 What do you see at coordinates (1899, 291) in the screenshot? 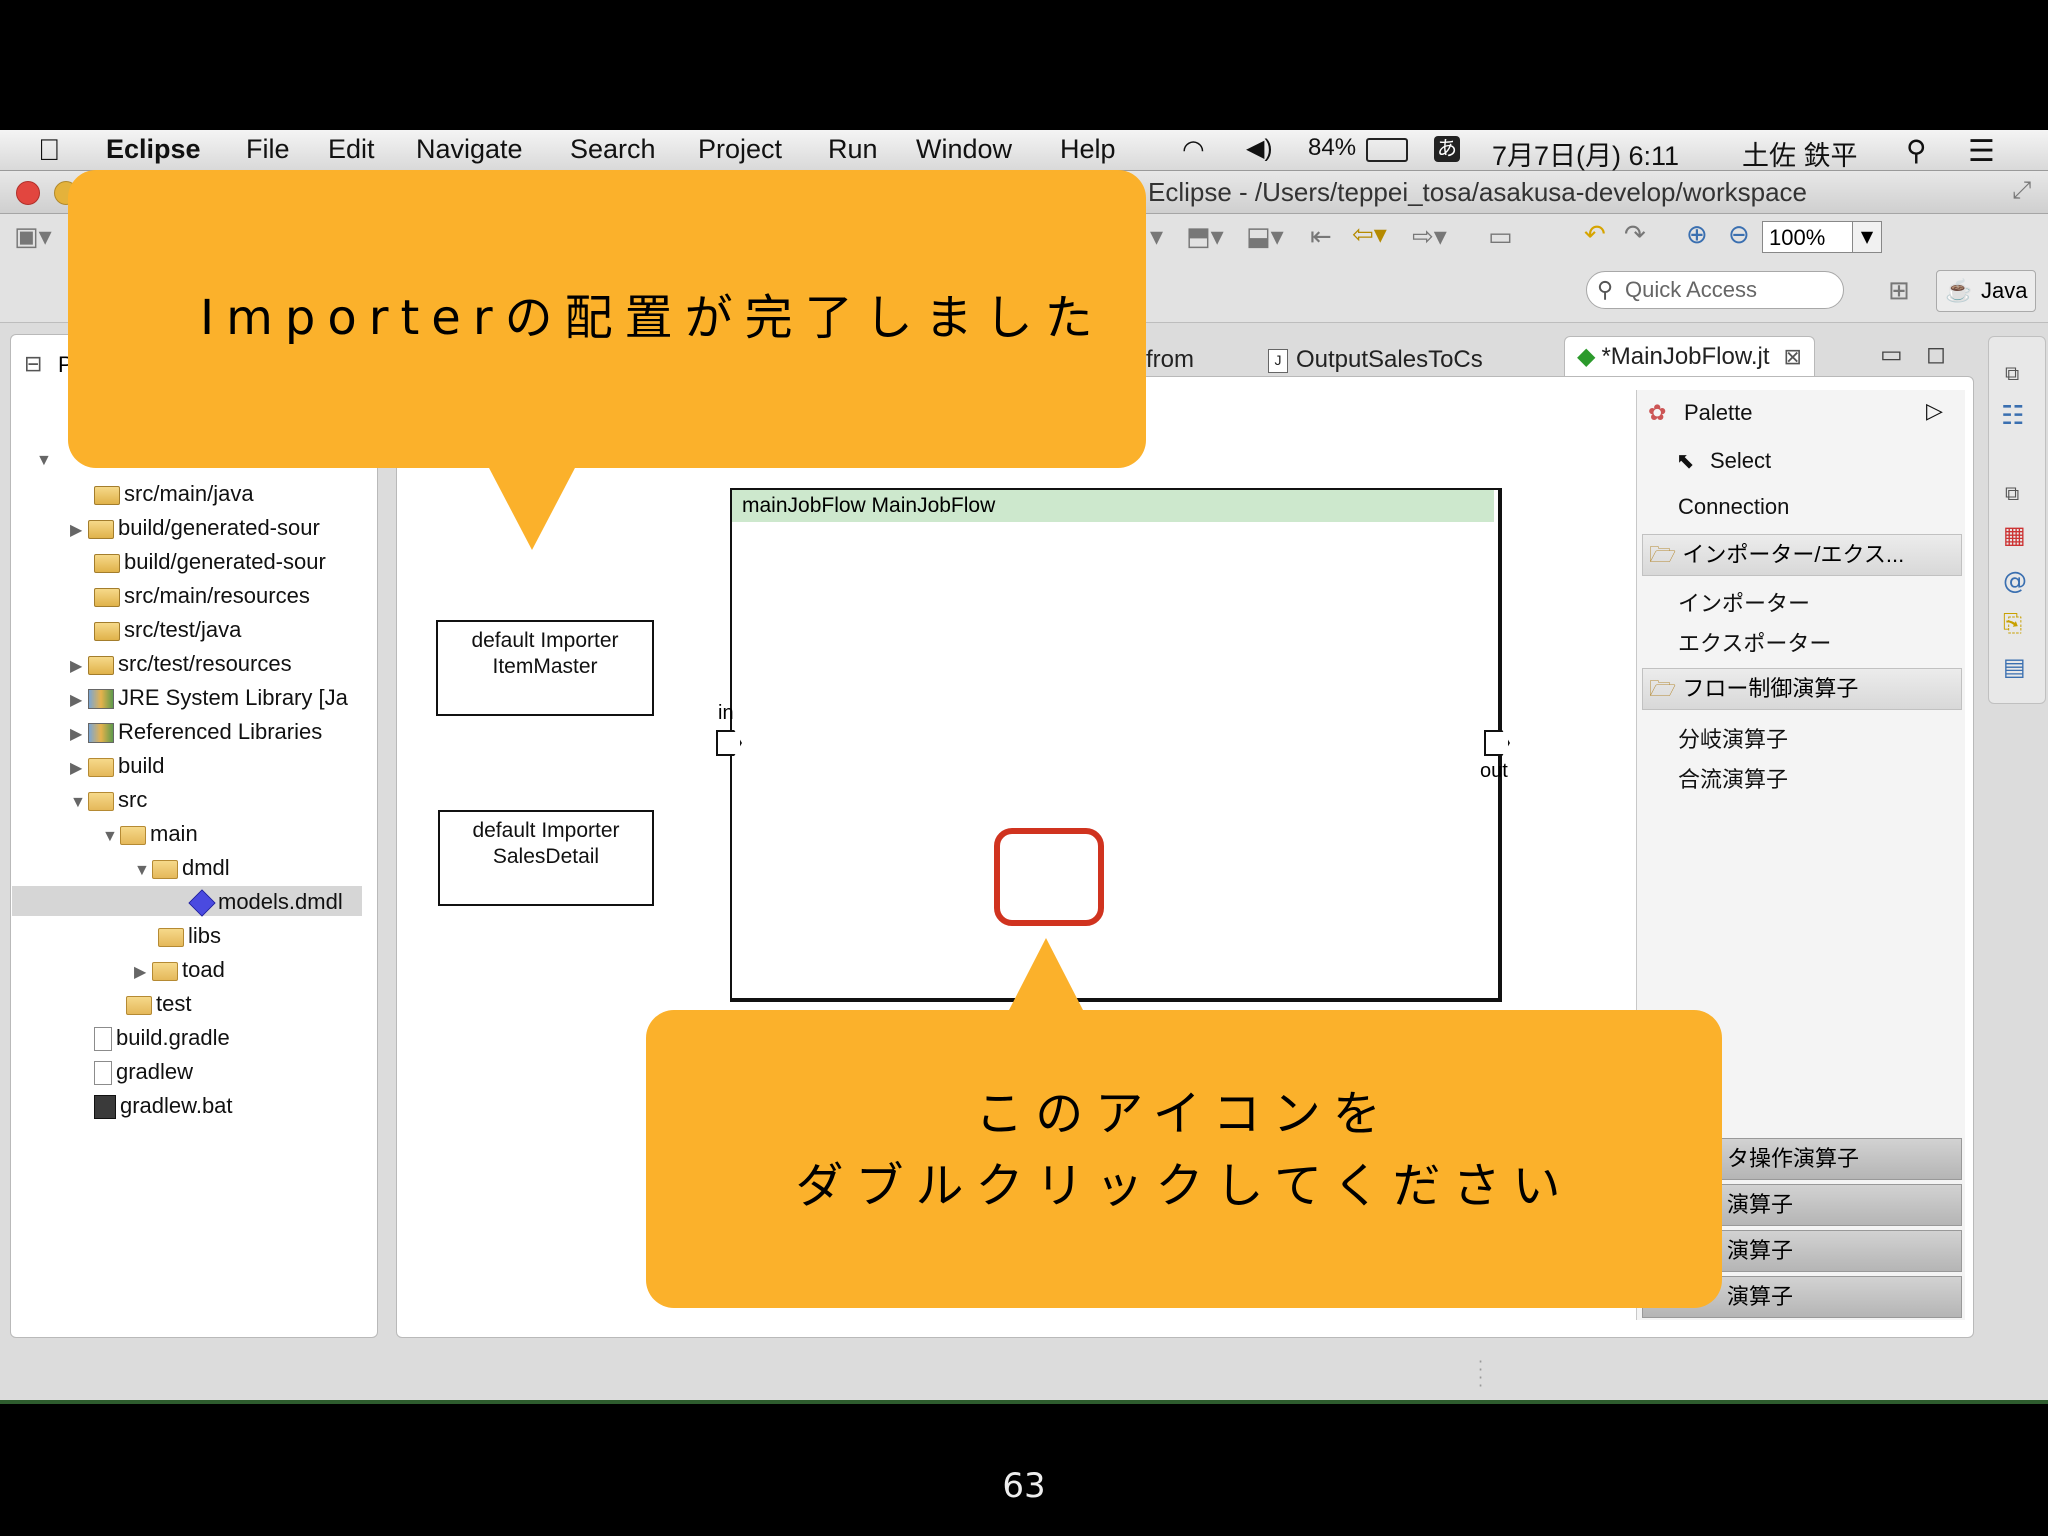
I see `open-perspective-icon: ⊞` at bounding box center [1899, 291].